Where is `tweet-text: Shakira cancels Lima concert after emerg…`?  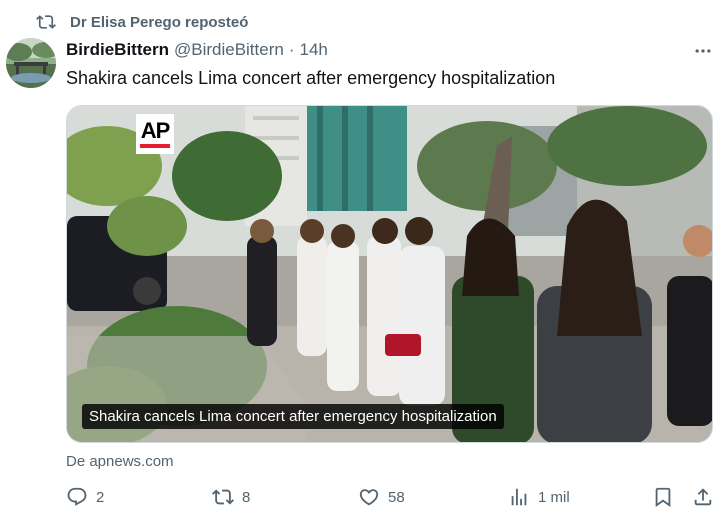
tweet-text: Shakira cancels Lima concert after emerg… is located at coordinates (311, 78).